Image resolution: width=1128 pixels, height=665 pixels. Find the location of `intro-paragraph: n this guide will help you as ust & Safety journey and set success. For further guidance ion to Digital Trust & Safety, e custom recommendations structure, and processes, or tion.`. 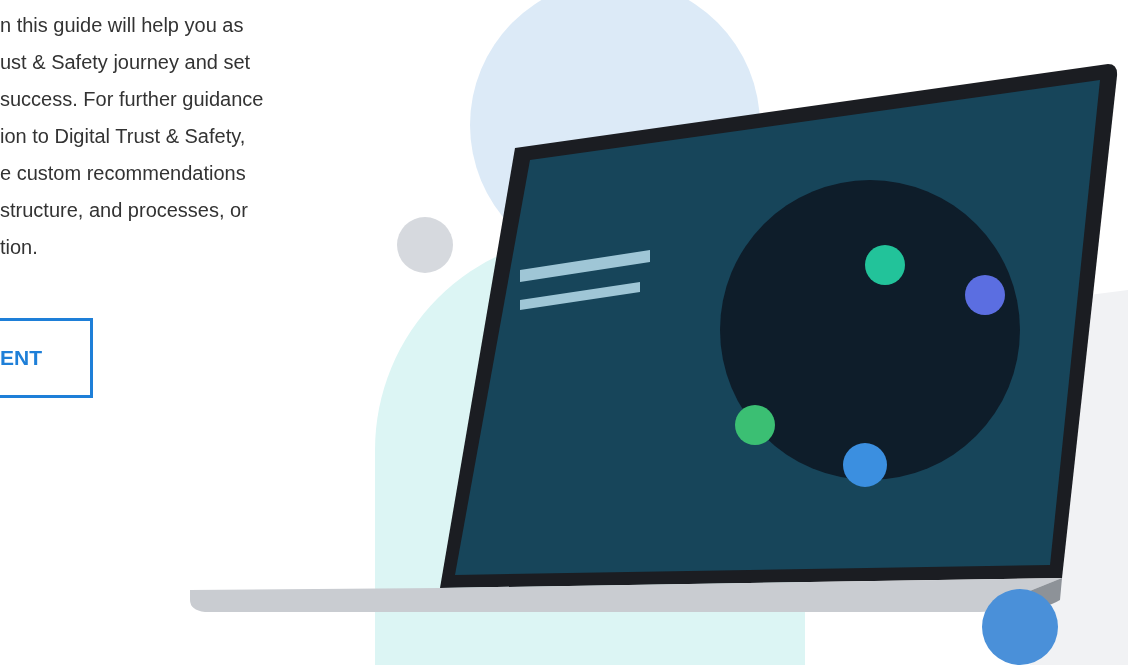

intro-paragraph: n this guide will help you as ust & Safety journey and set success. For further guidance ion to Digital Trust & Safety, e custom recommendations structure, and processes, or tion. is located at coordinates (132, 136).